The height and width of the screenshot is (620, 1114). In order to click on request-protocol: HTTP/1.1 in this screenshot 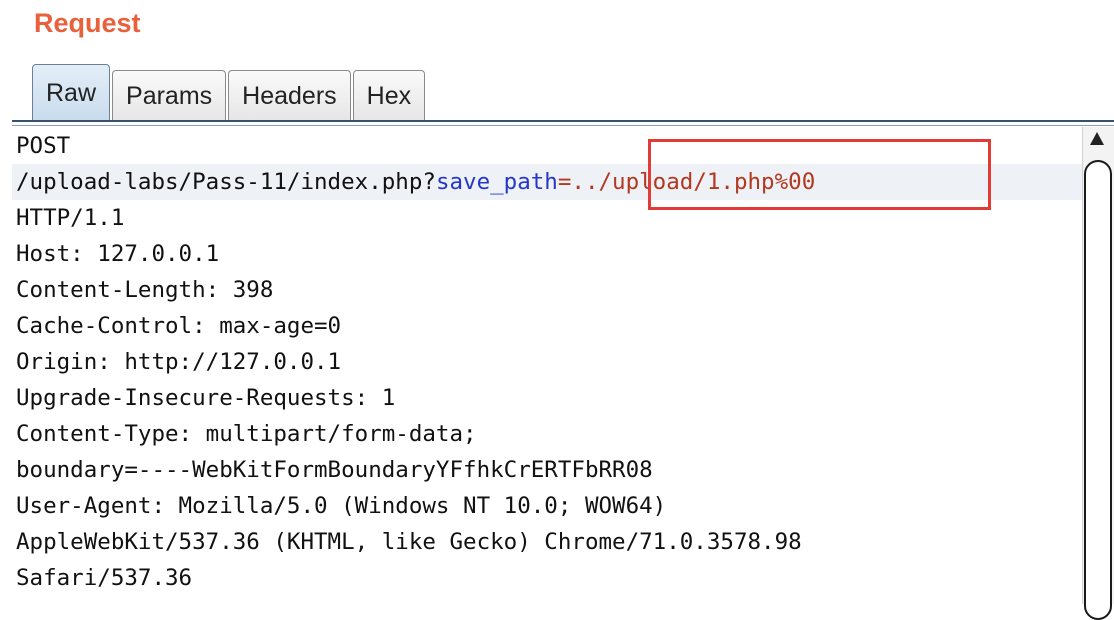, I will do `click(70, 218)`.